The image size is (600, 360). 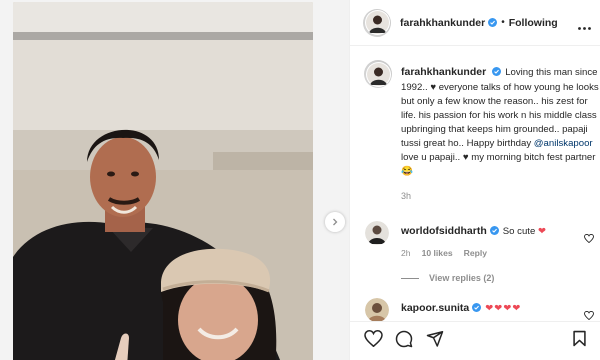 What do you see at coordinates (496, 253) in the screenshot?
I see `comment-meta: 2h 10 likes Reply` at bounding box center [496, 253].